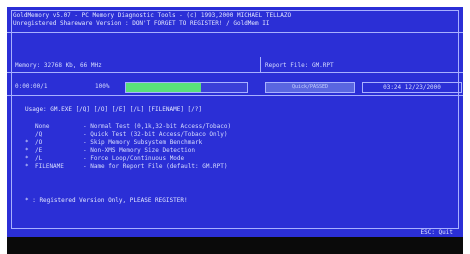 This screenshot has height=254, width=470. I want to click on option-switch: FILENAME, so click(49, 166).